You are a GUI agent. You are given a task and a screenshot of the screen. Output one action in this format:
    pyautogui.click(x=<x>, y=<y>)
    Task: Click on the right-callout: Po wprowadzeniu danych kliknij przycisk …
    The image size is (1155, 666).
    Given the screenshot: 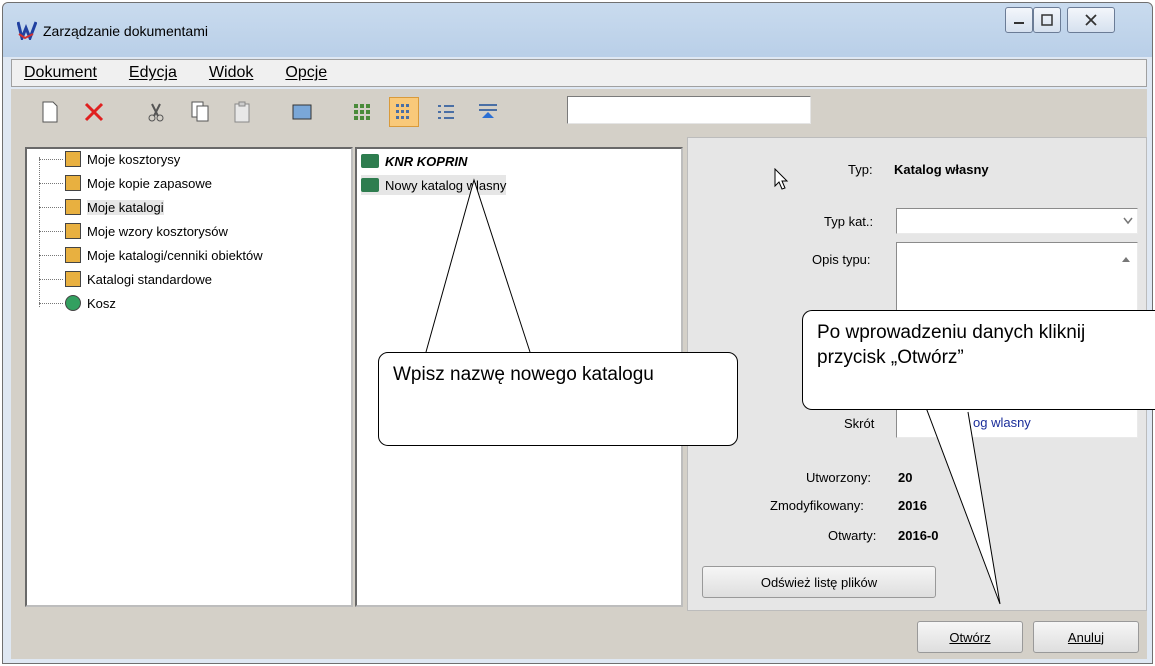 What is the action you would take?
    pyautogui.click(x=978, y=360)
    